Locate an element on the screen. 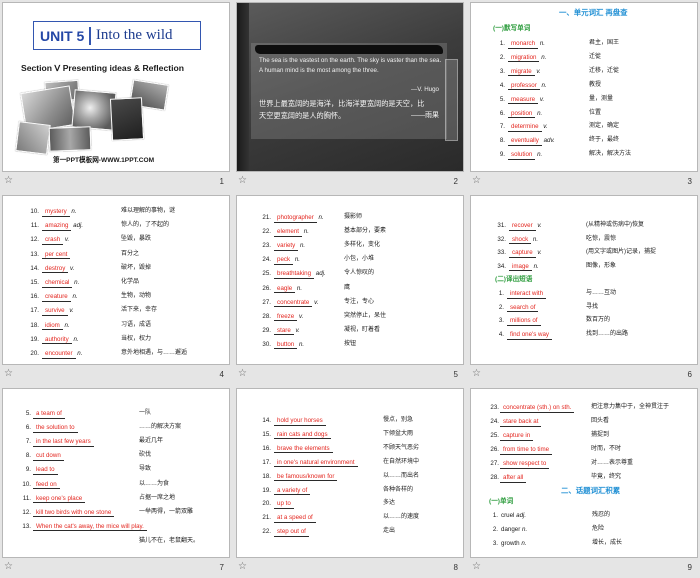  meaning-text: 走出 is located at coordinates (389, 531).